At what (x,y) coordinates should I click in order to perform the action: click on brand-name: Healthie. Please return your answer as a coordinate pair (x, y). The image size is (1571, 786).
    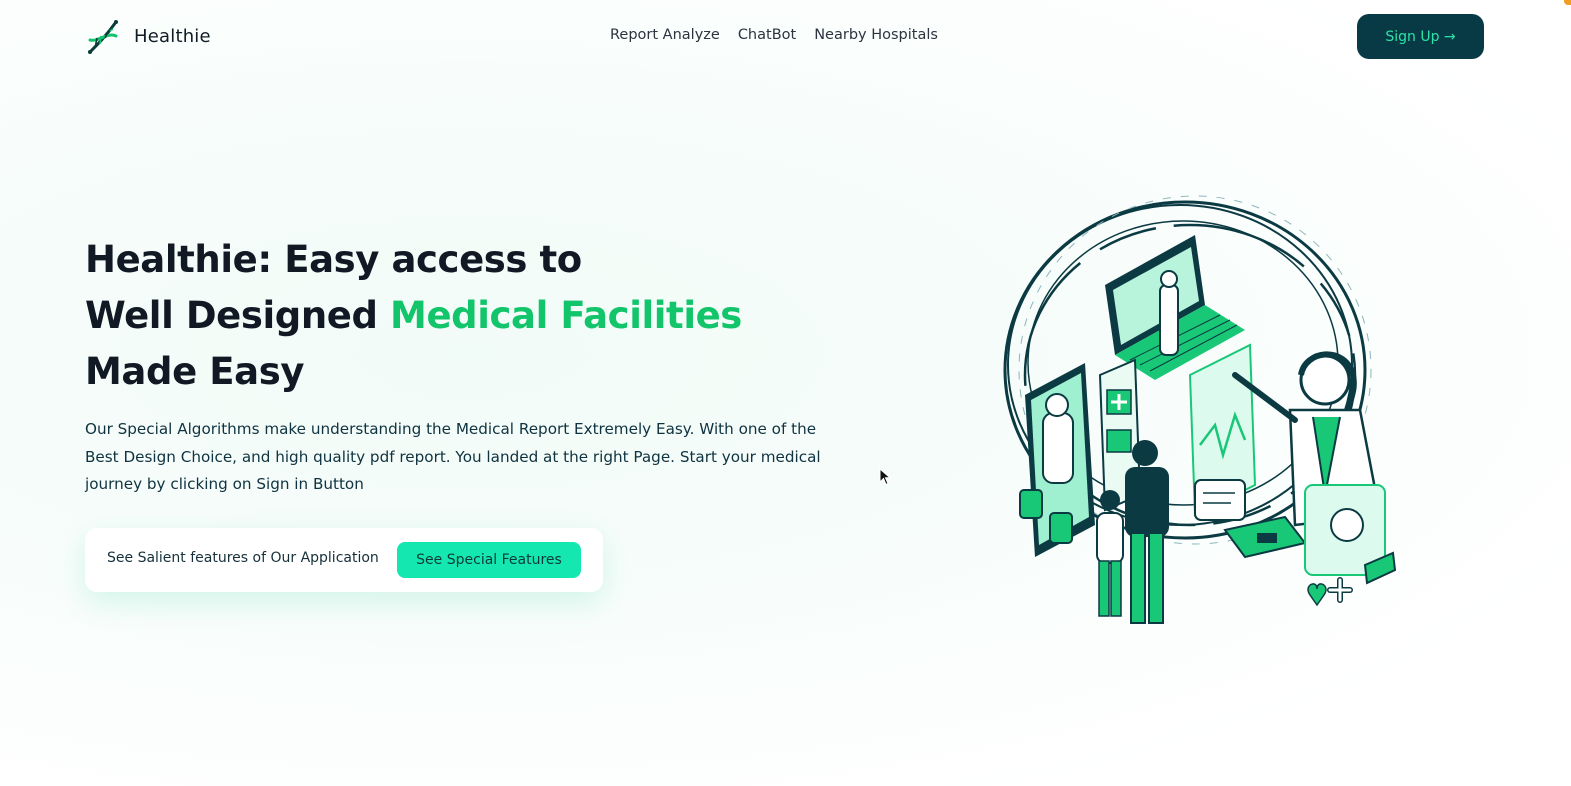
    Looking at the image, I should click on (172, 36).